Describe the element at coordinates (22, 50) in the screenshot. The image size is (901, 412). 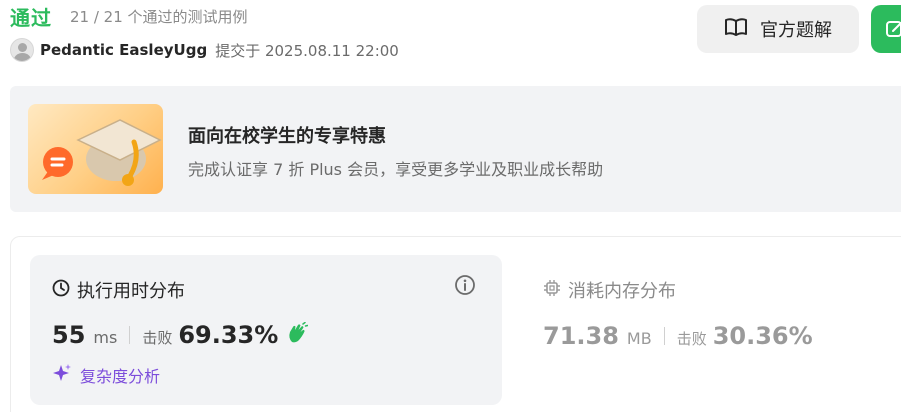
I see `avatar` at that location.